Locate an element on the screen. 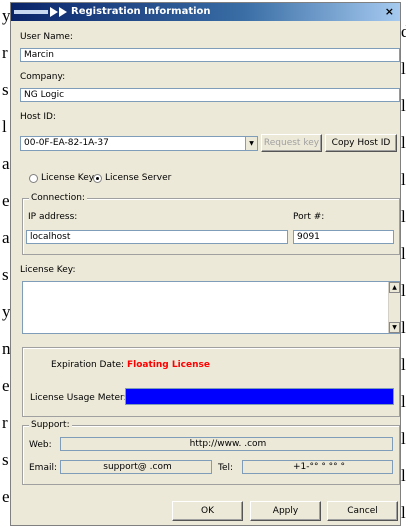  expiration-date-value: Floating License is located at coordinates (168, 365).